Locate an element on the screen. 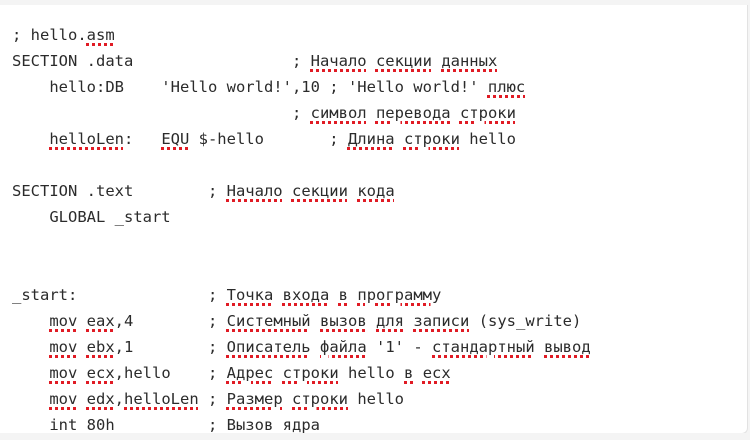 This screenshot has width=750, height=440. spell-error-word: Размер is located at coordinates (254, 399).